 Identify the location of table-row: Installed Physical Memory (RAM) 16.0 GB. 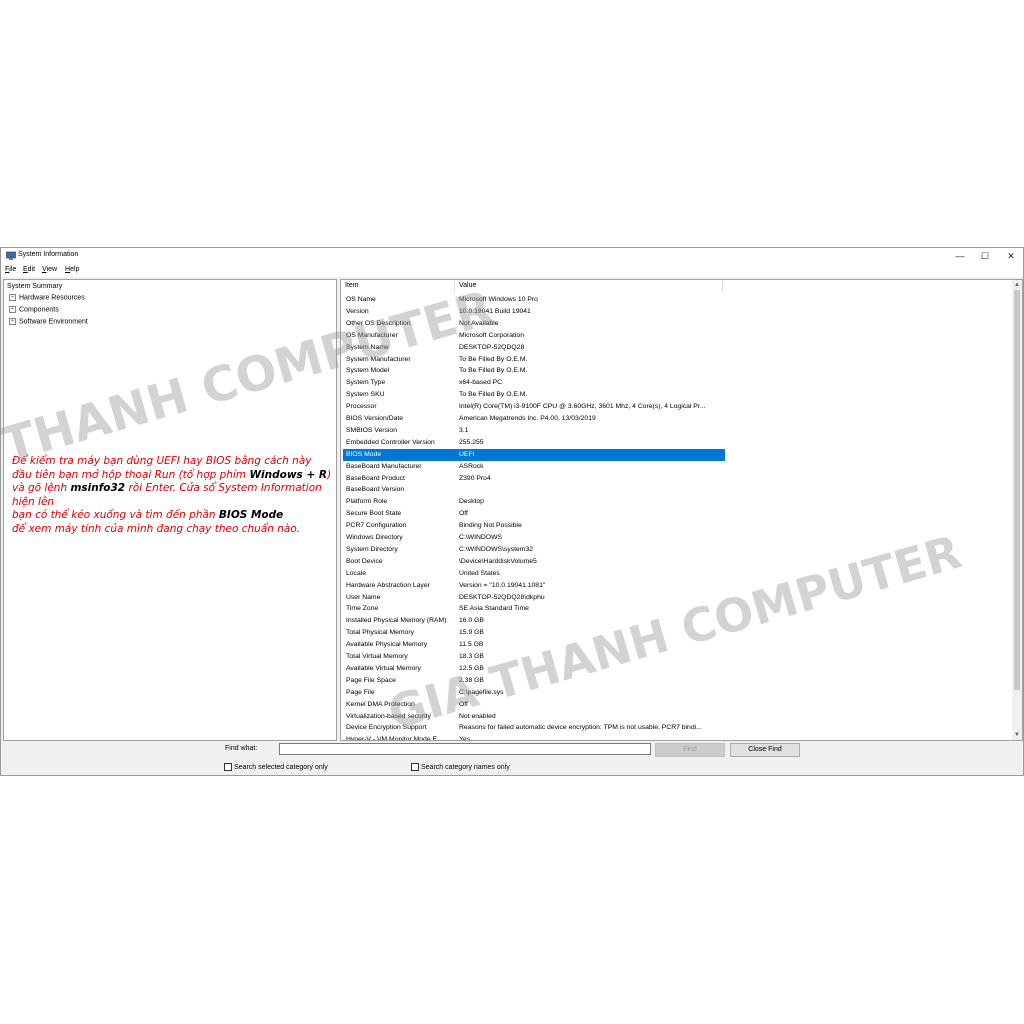
(534, 621).